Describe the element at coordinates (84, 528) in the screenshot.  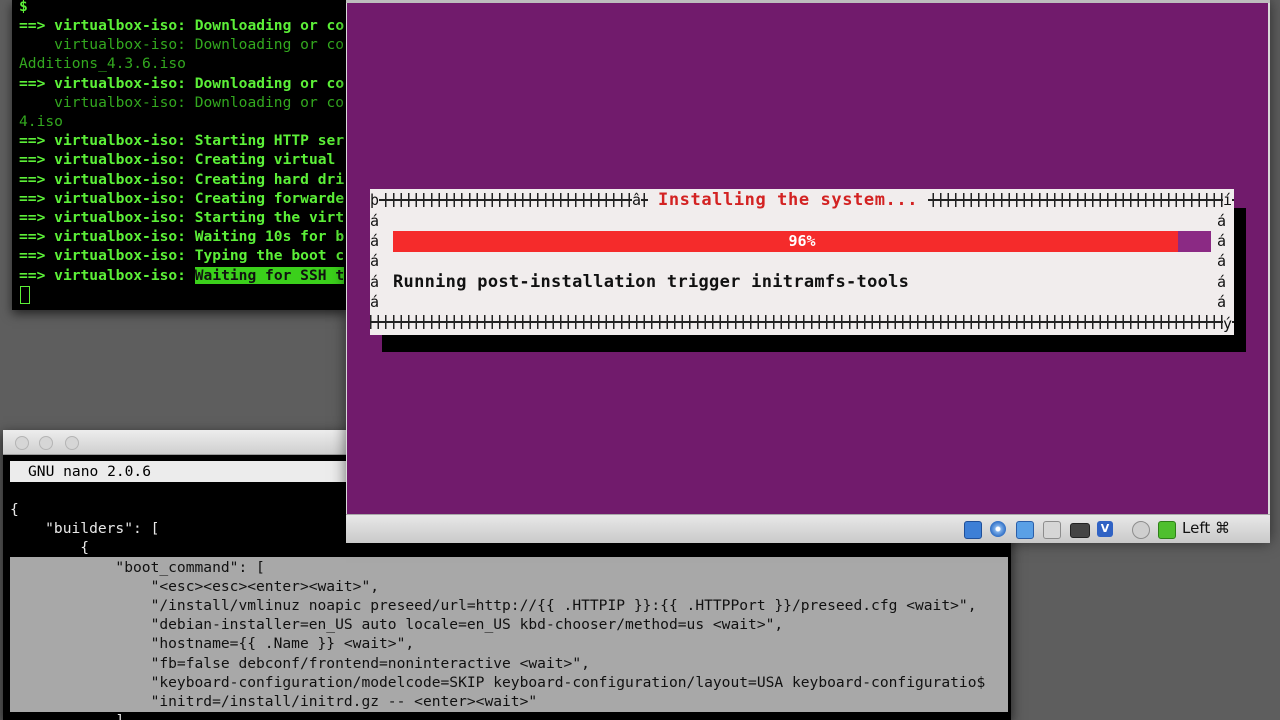
I see `code-line: "builders": [` at that location.